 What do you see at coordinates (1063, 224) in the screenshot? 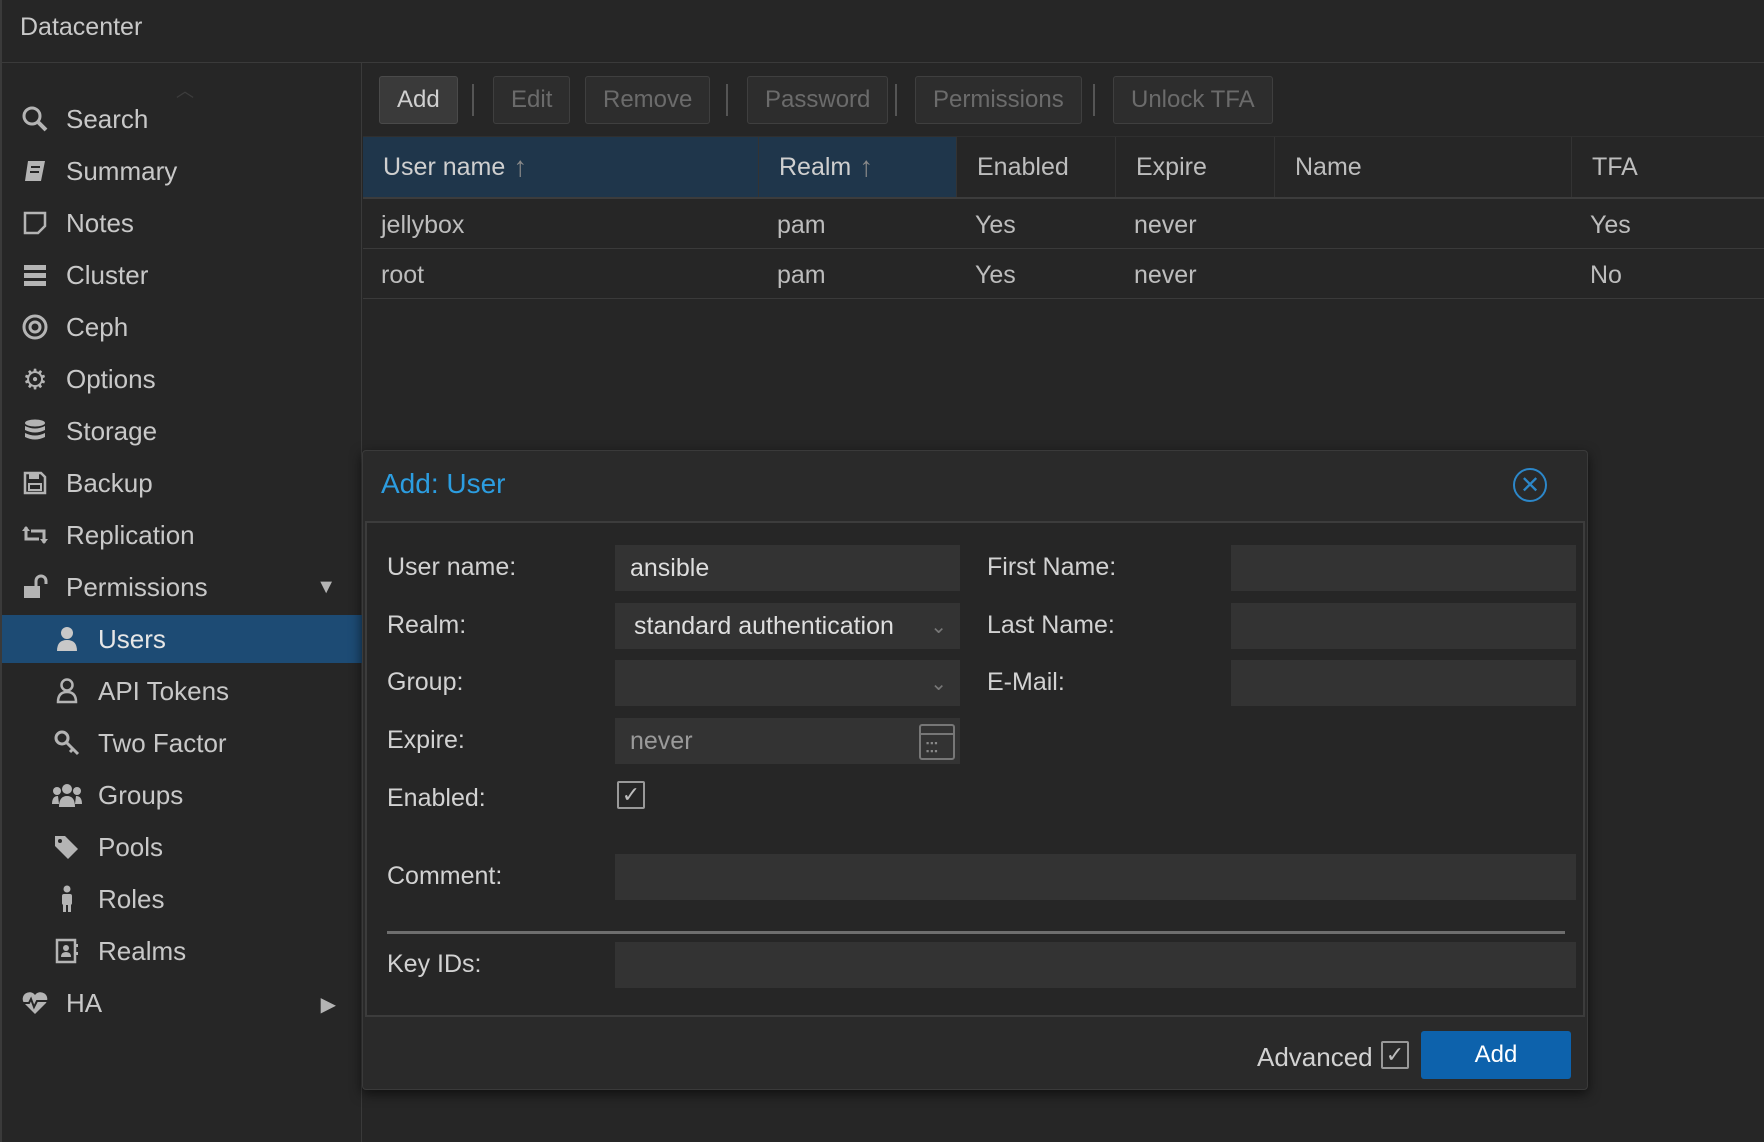
I see `table-row: jellybox pam Yes never Yes` at bounding box center [1063, 224].